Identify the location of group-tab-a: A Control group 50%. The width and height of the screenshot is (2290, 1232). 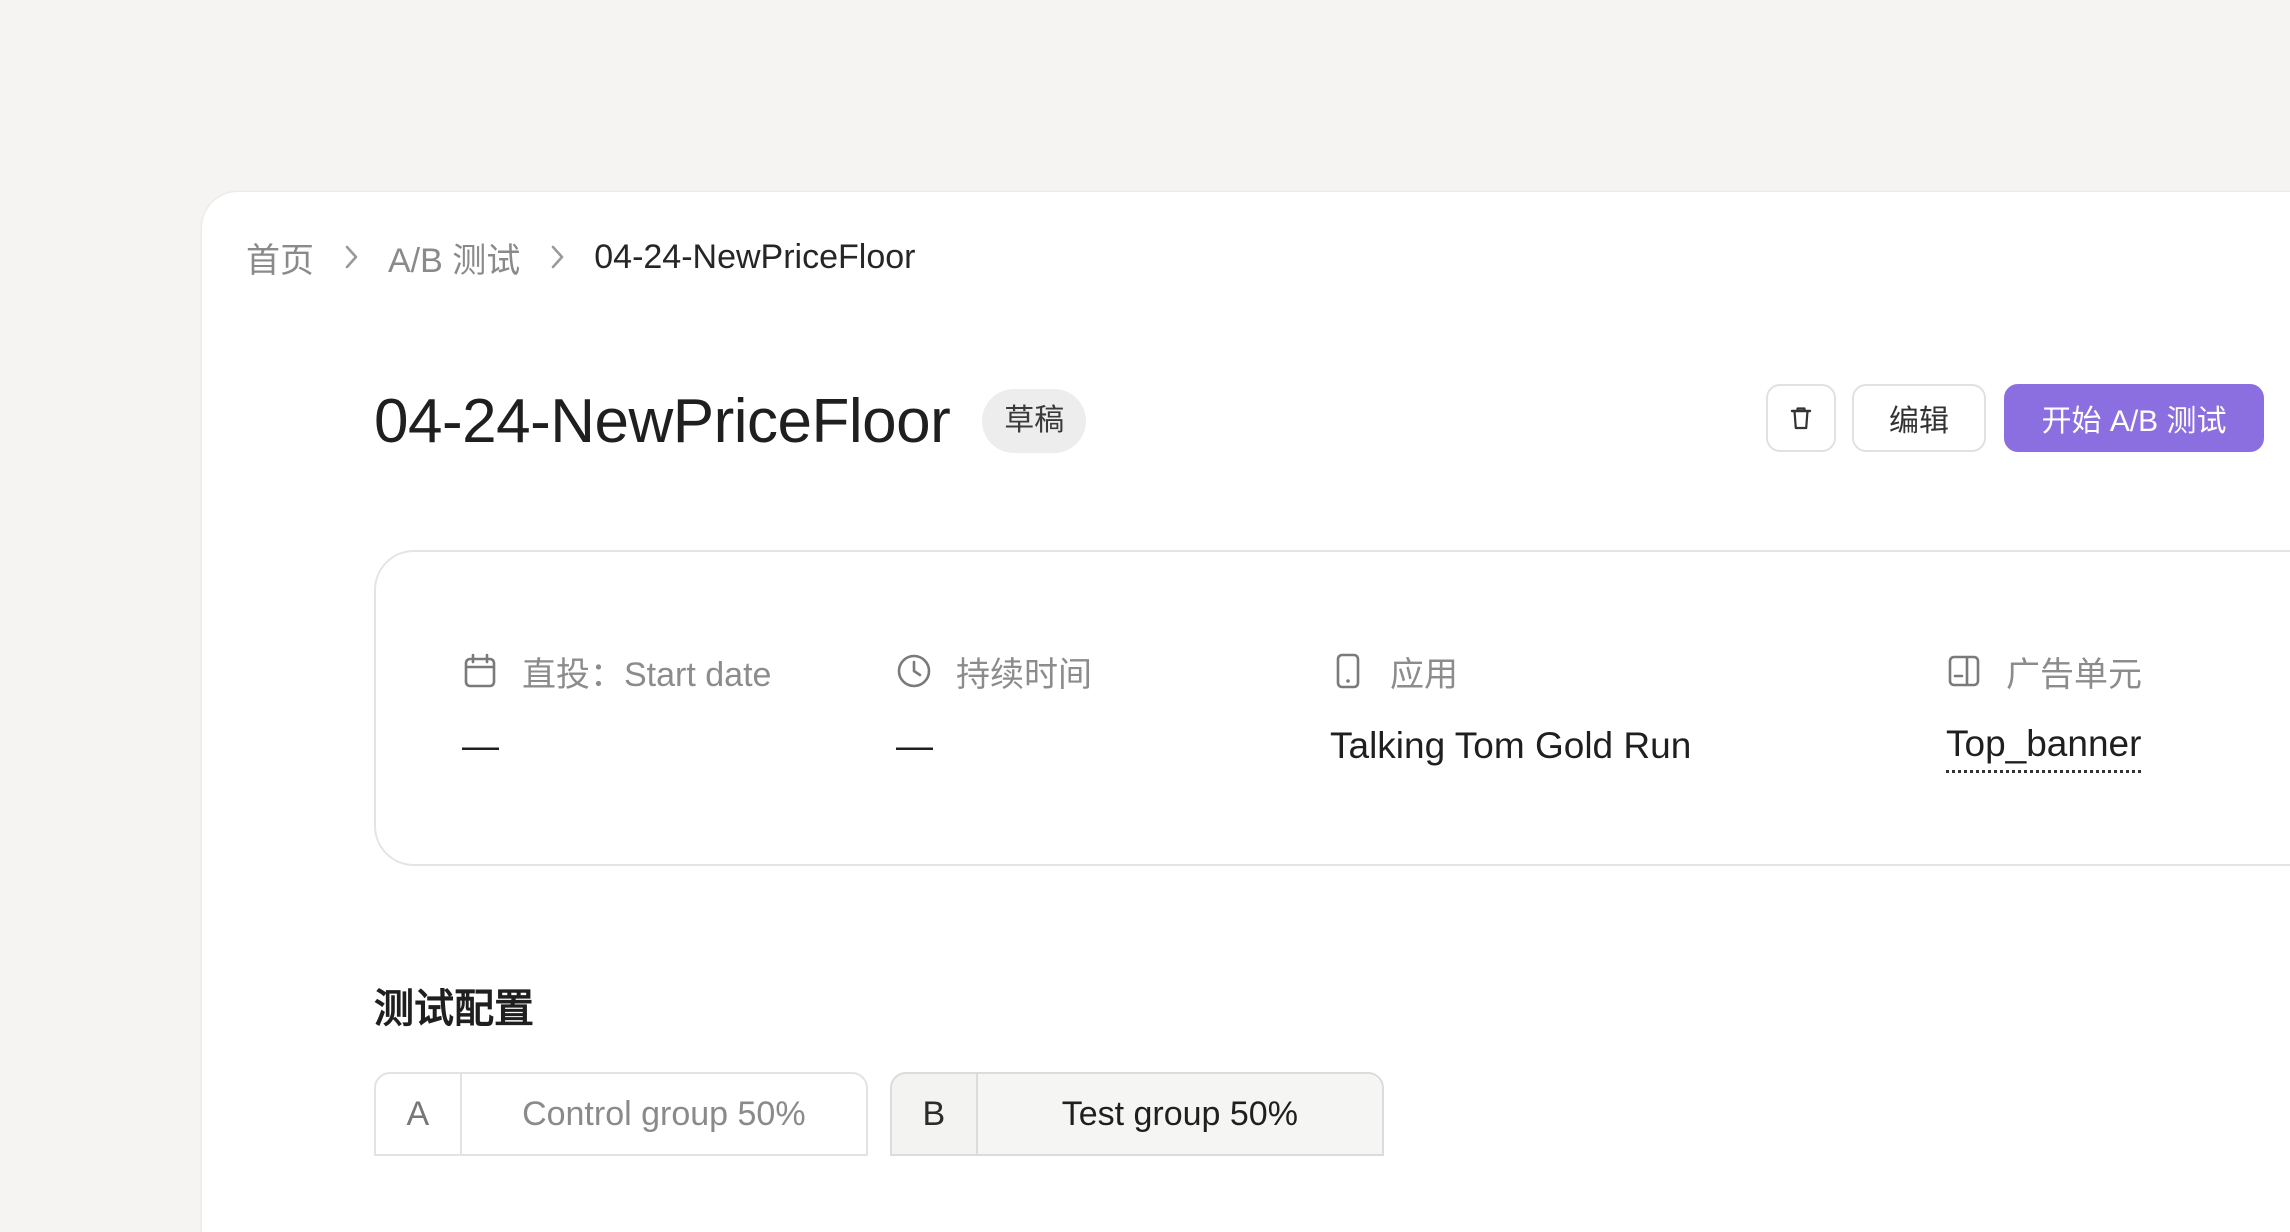
(621, 1114).